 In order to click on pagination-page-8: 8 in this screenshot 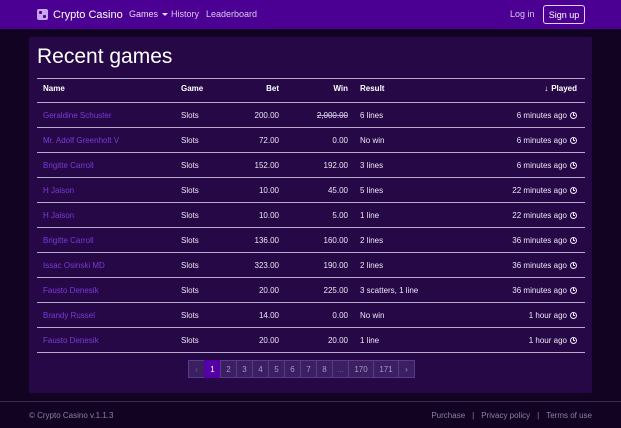, I will do `click(324, 369)`.